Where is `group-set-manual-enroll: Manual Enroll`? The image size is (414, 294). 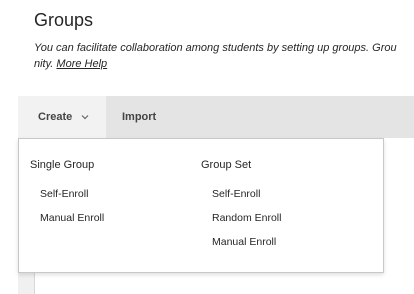 group-set-manual-enroll: Manual Enroll is located at coordinates (244, 242).